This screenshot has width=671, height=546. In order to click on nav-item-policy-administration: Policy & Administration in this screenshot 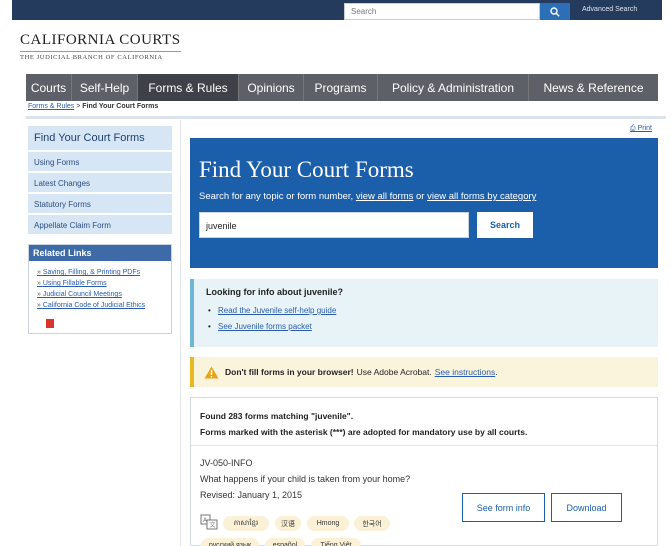, I will do `click(453, 87)`.